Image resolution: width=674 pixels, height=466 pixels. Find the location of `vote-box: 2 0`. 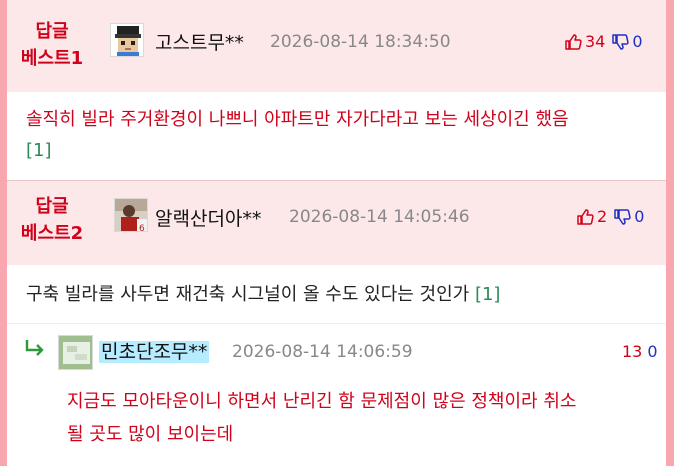

vote-box: 2 0 is located at coordinates (610, 216).